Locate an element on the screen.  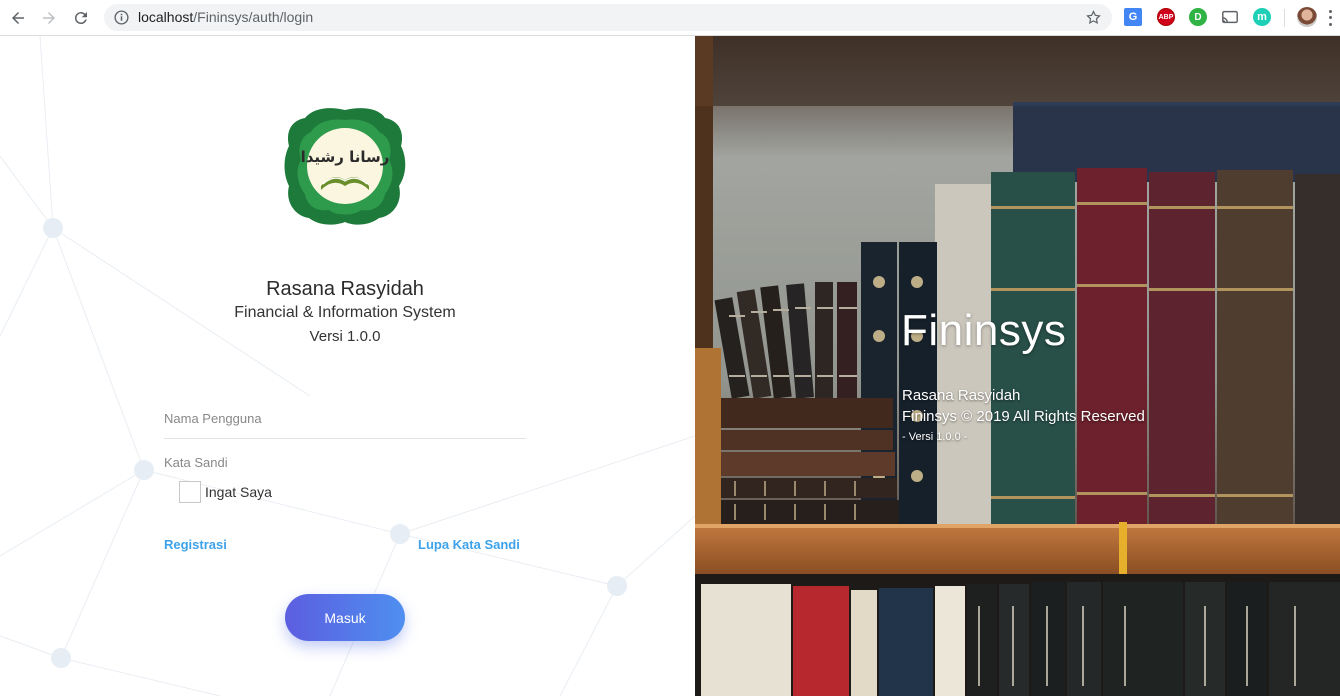
bookmark-star-icon is located at coordinates (1093, 17).